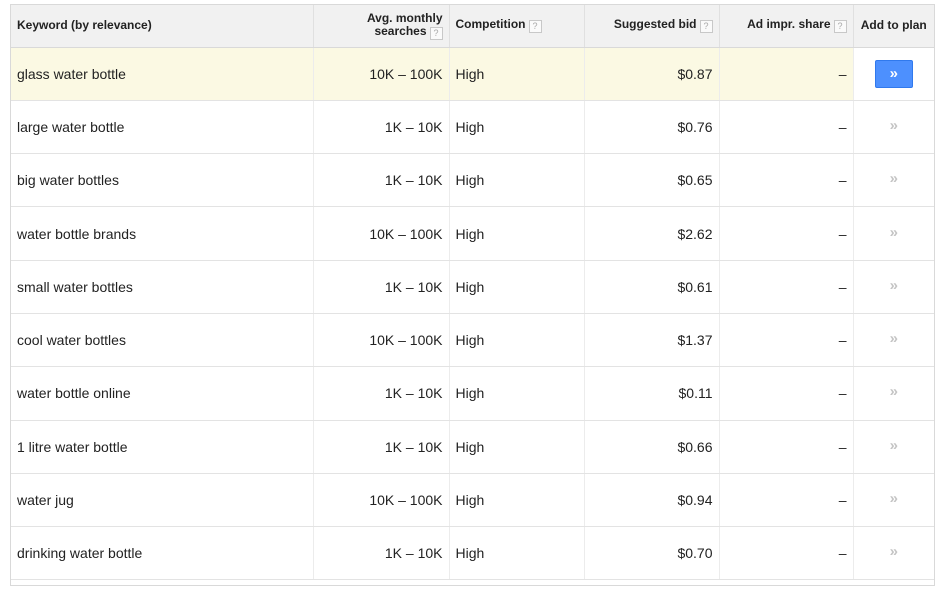 The width and height of the screenshot is (941, 598). Describe the element at coordinates (71, 340) in the screenshot. I see `keyword-text: cool water bottles` at that location.